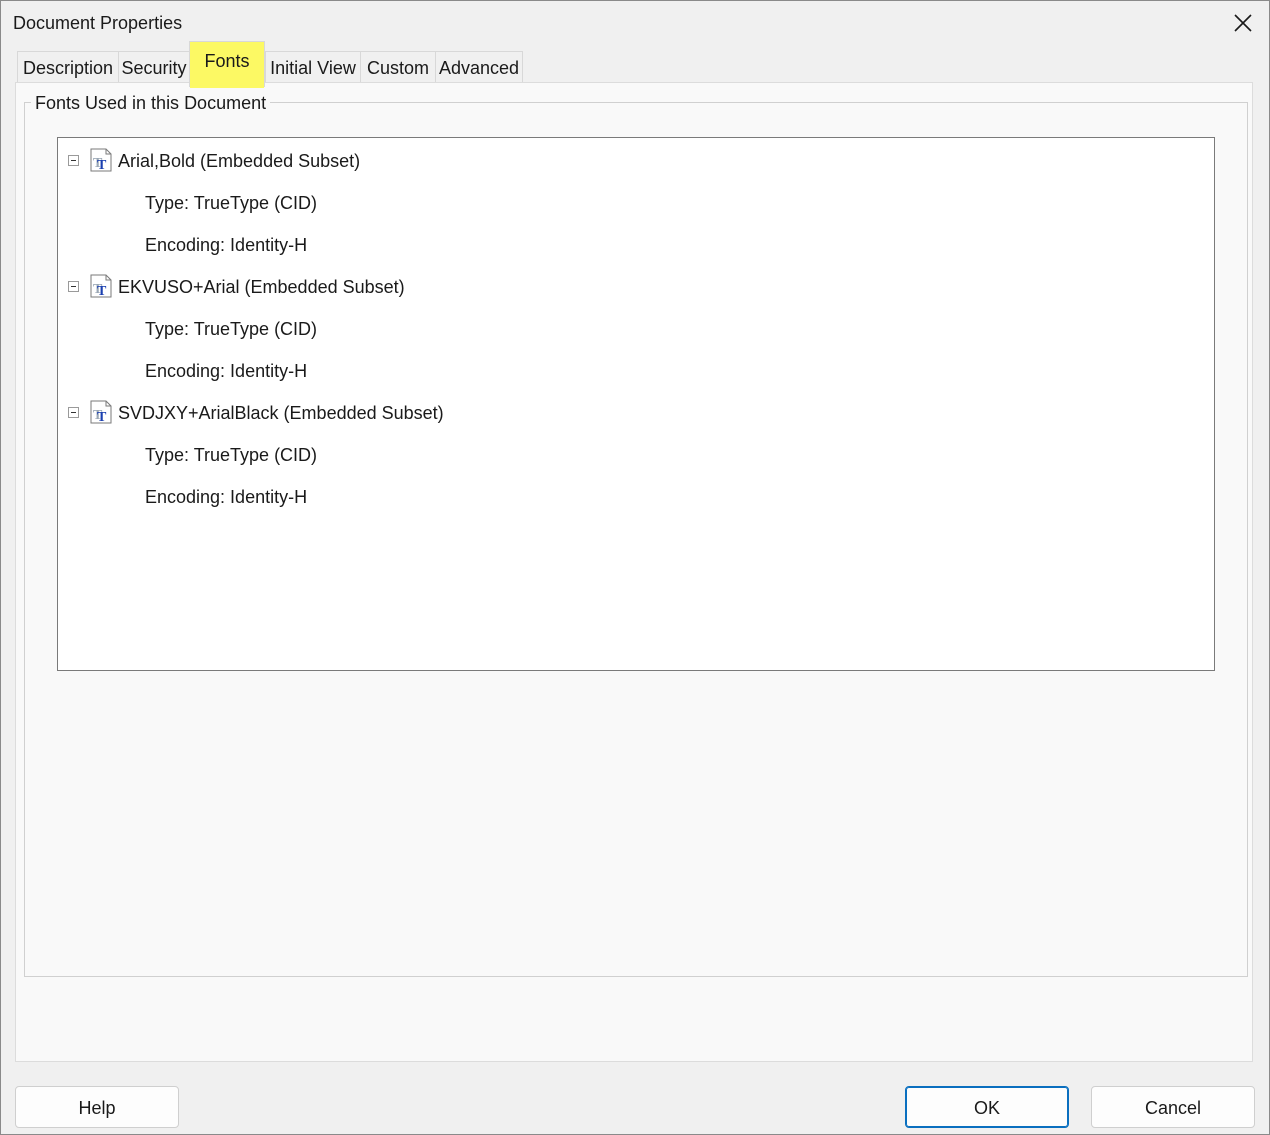  I want to click on tab-fonts: Fonts, so click(227, 64).